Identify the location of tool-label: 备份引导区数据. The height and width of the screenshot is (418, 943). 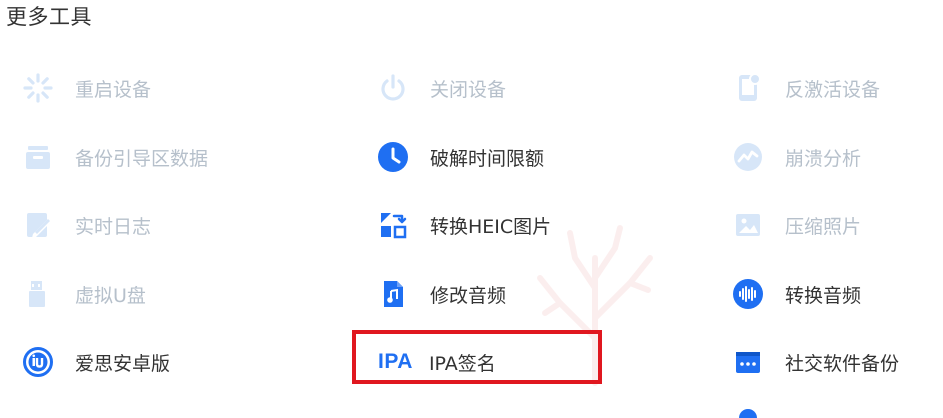
(142, 158).